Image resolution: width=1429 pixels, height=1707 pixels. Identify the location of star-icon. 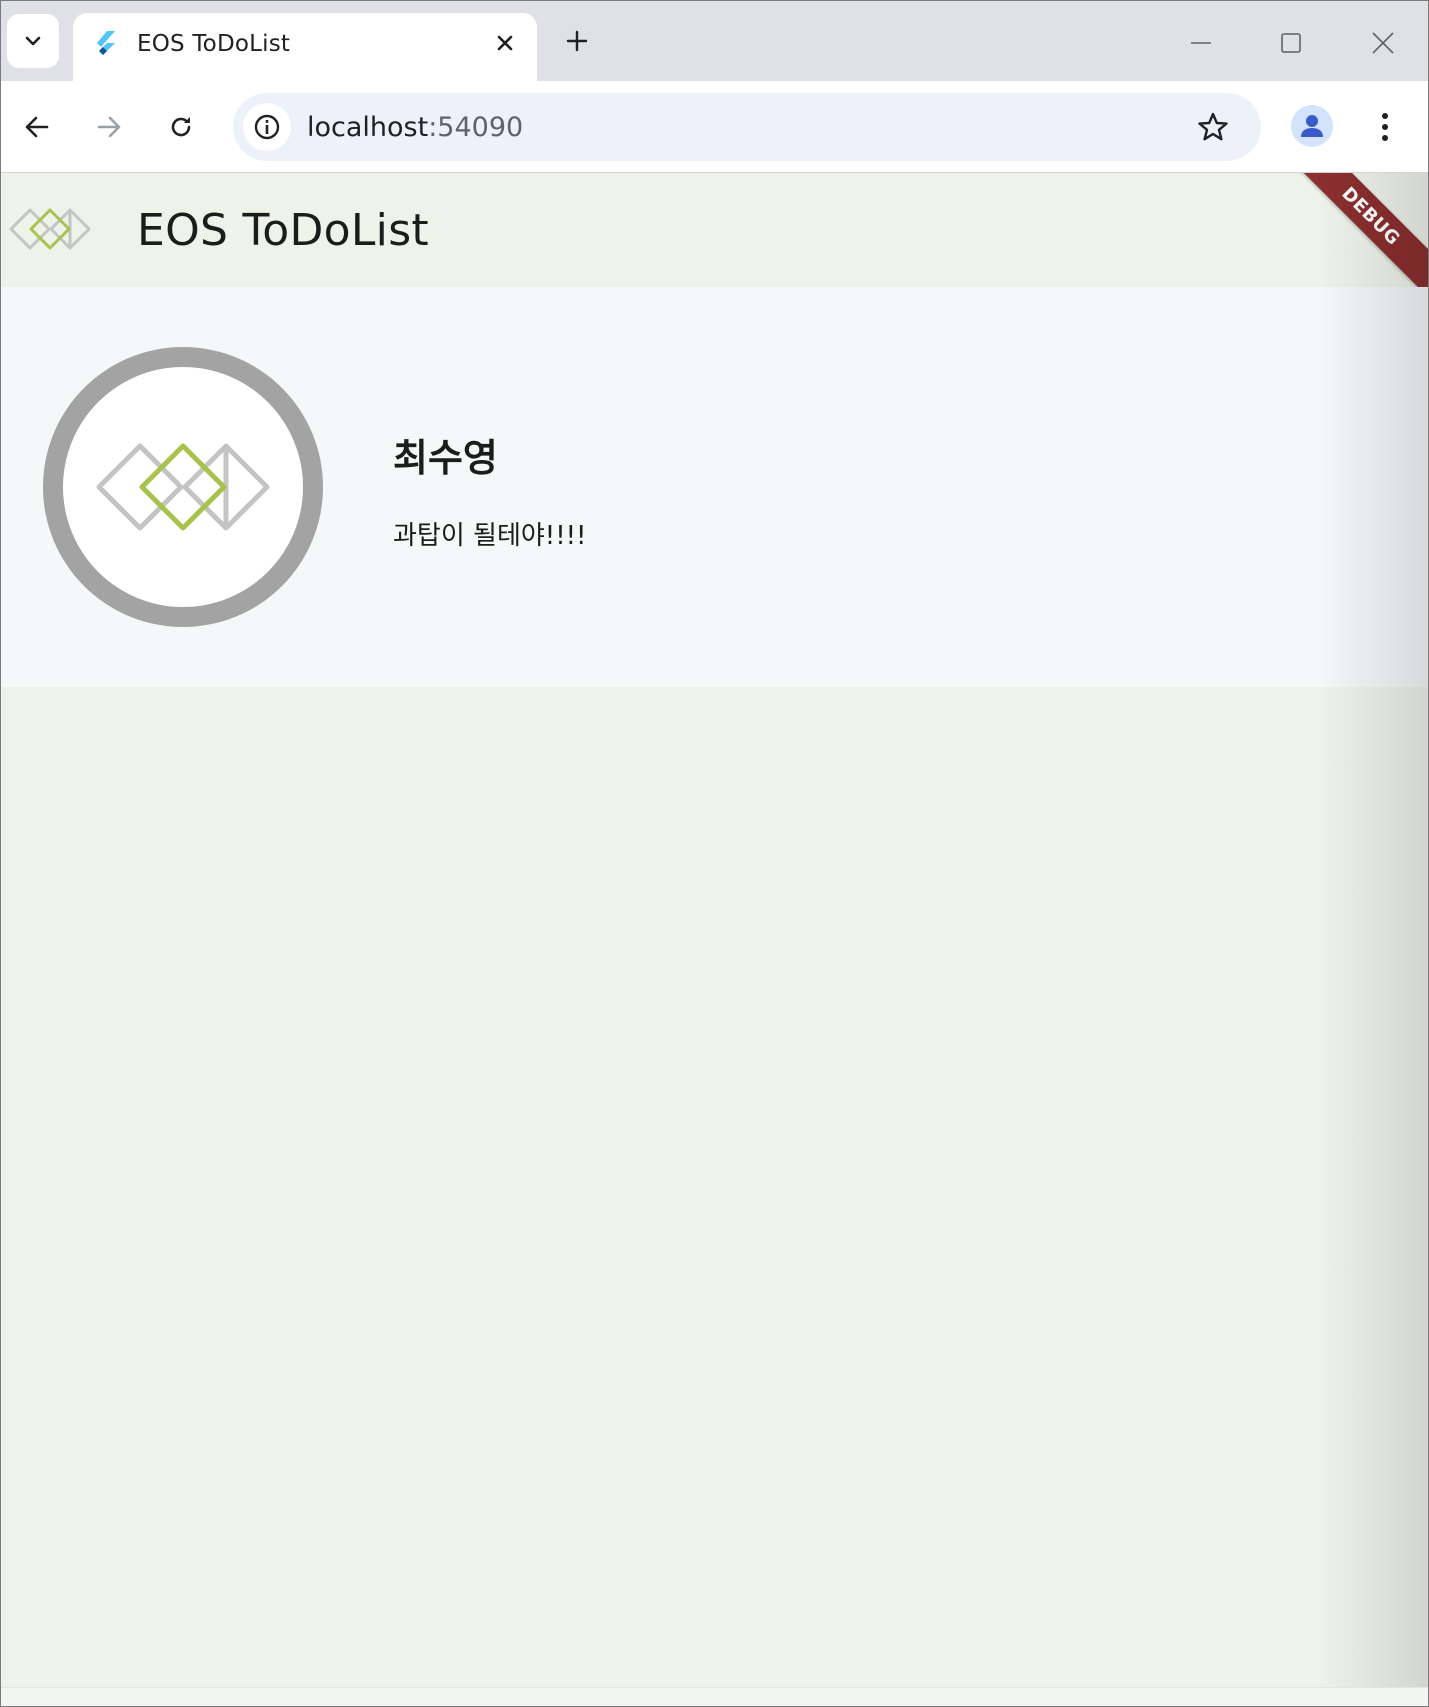
(1213, 126).